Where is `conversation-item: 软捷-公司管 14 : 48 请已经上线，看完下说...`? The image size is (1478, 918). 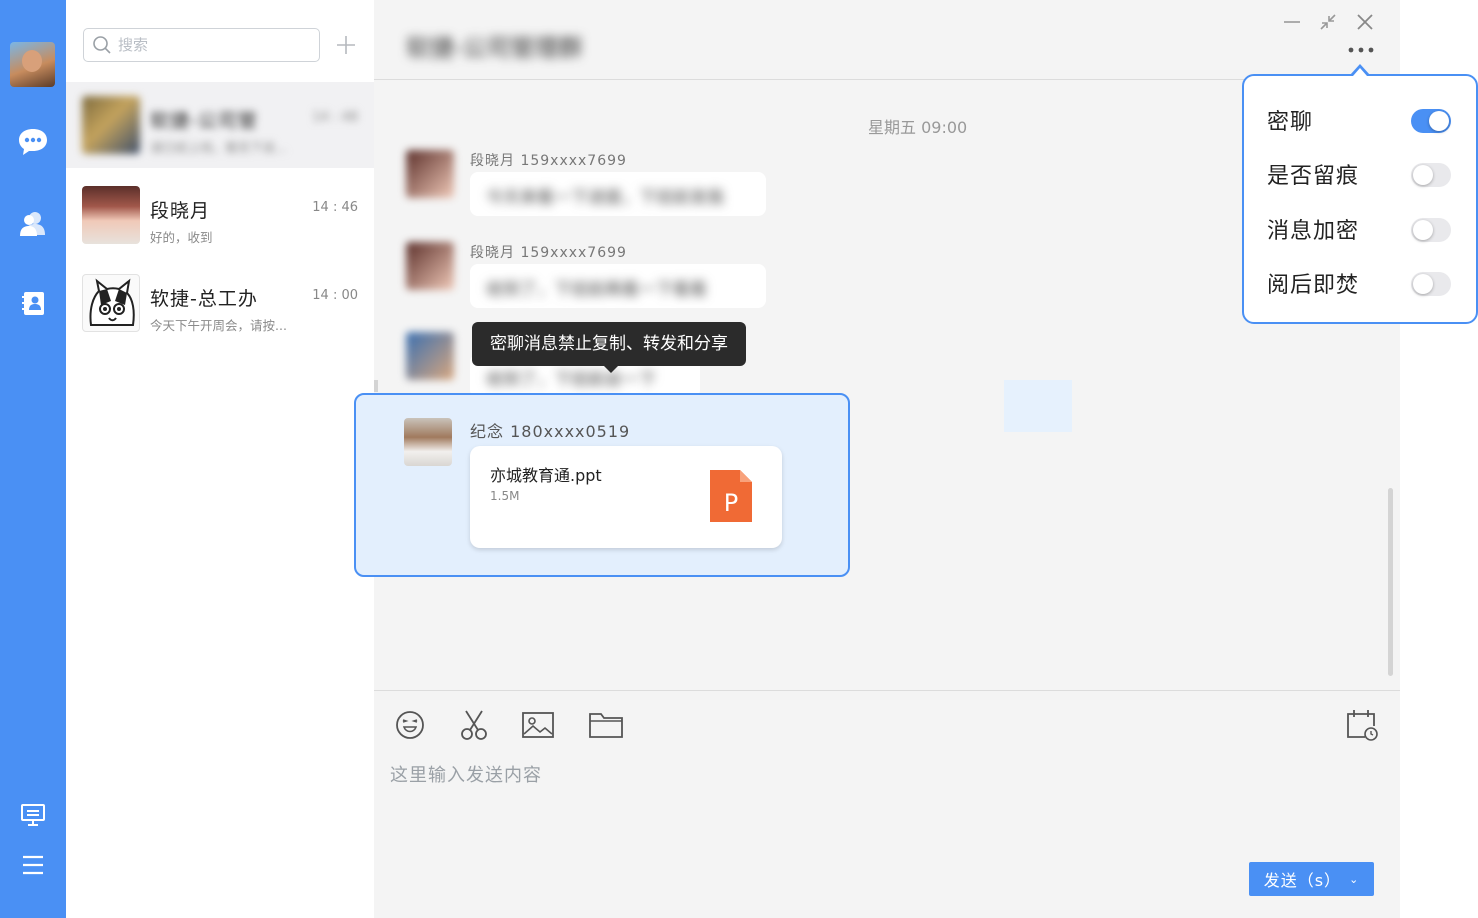
conversation-item: 软捷-公司管 14 : 48 请已经上线，看完下说... is located at coordinates (220, 125).